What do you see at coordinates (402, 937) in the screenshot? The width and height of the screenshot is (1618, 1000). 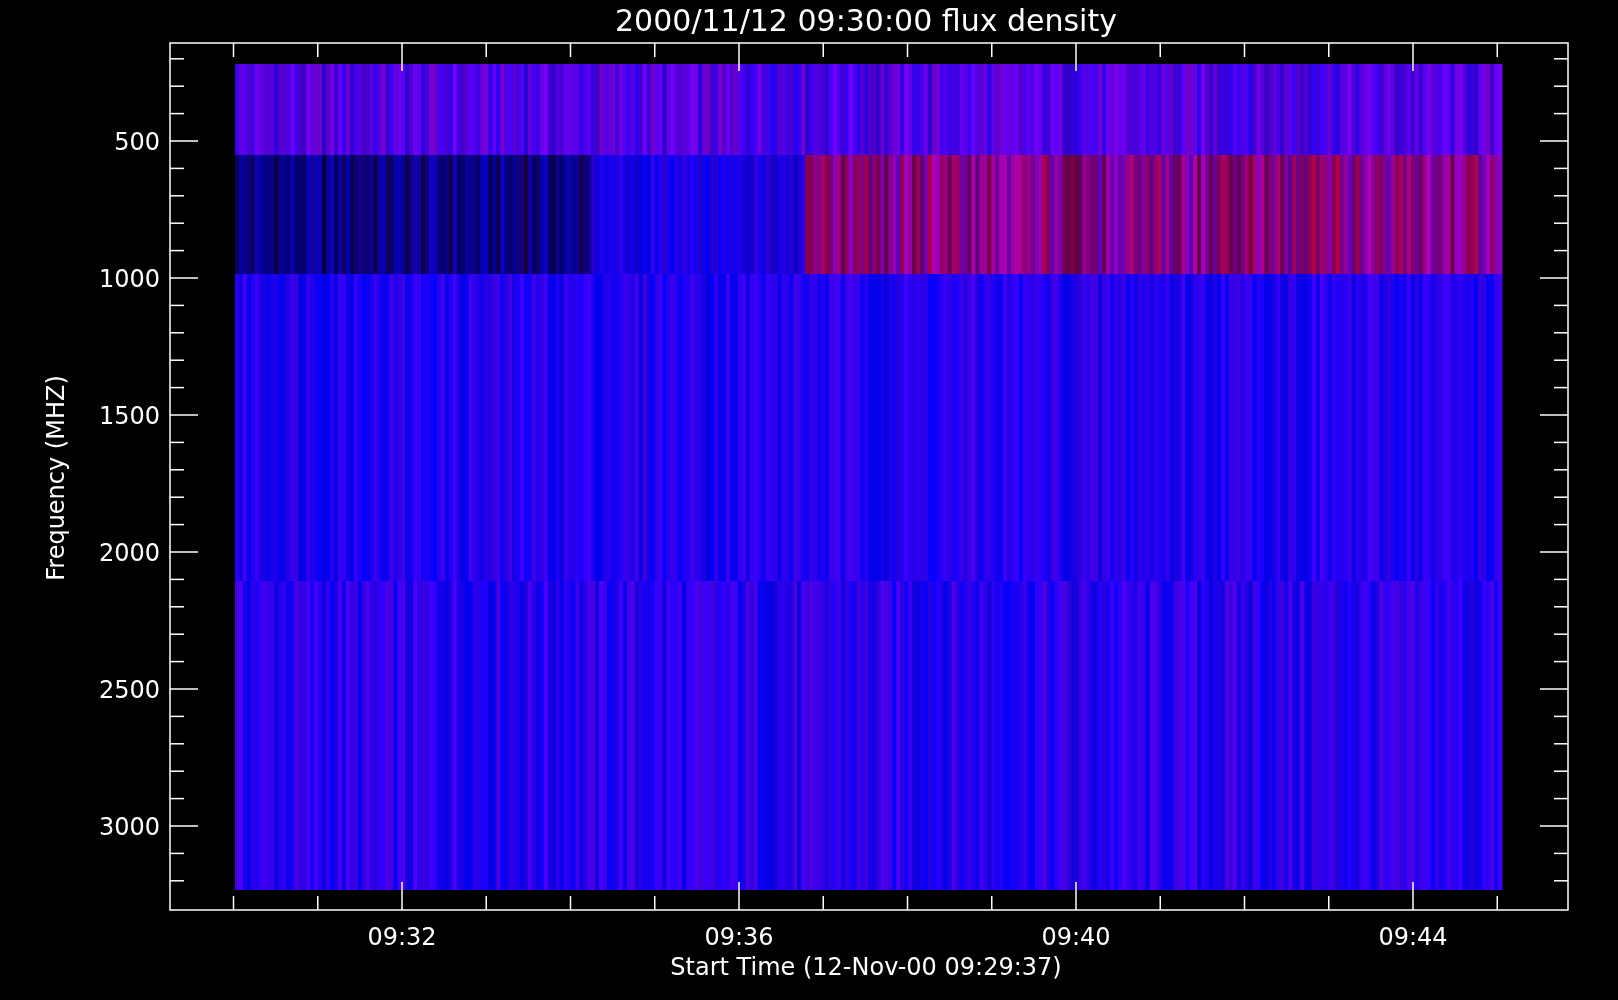 I see `x-tick-label: 09:32` at bounding box center [402, 937].